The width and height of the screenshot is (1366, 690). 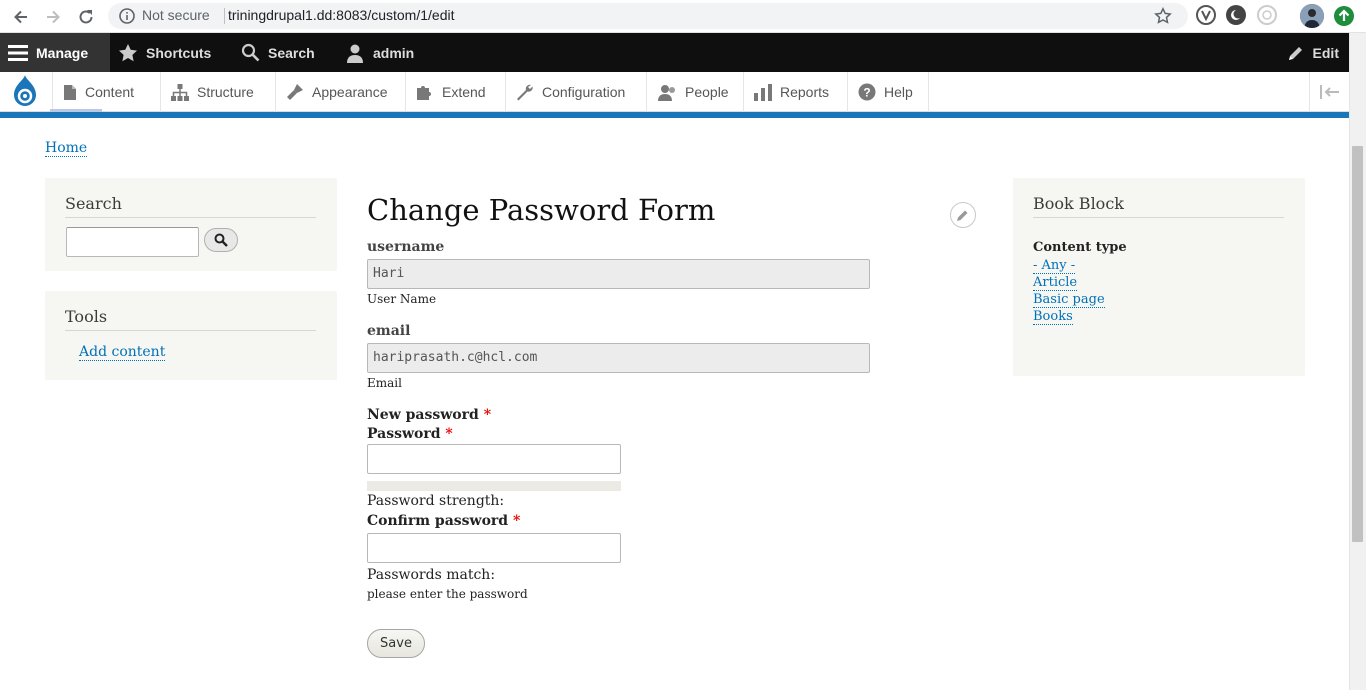 I want to click on tray-item-people: People, so click(x=694, y=92).